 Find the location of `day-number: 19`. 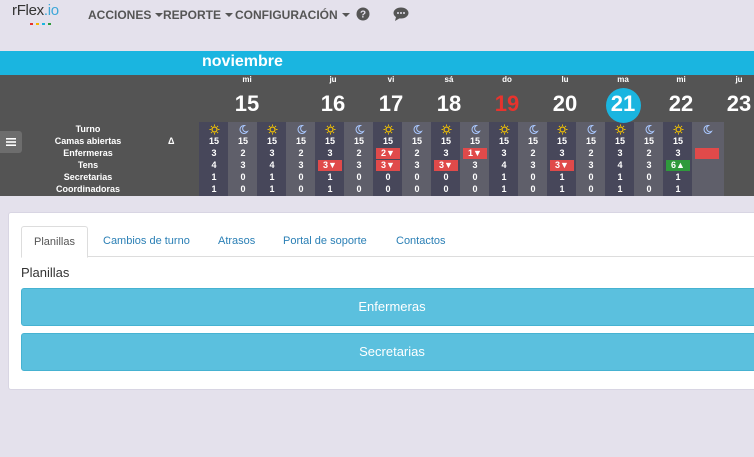

day-number: 19 is located at coordinates (507, 104).